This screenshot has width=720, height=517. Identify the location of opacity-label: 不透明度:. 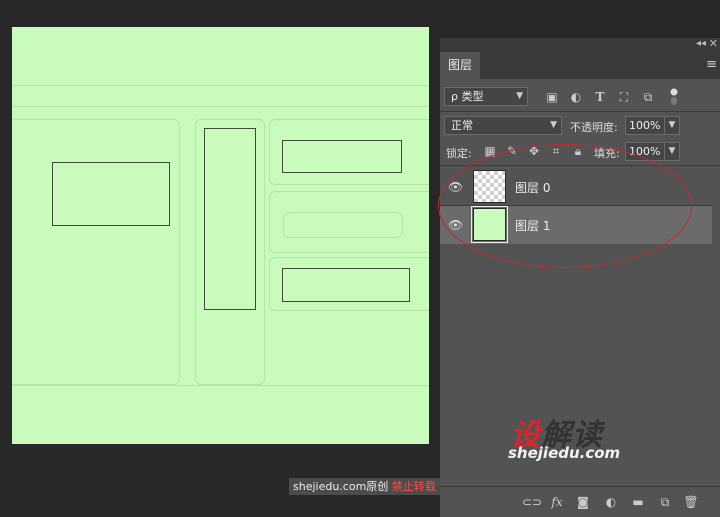
(594, 127).